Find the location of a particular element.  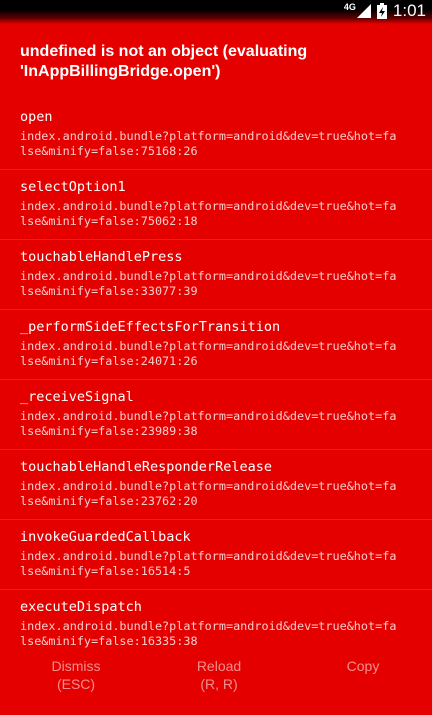

frame-function-name: selectOption1 is located at coordinates (73, 187).